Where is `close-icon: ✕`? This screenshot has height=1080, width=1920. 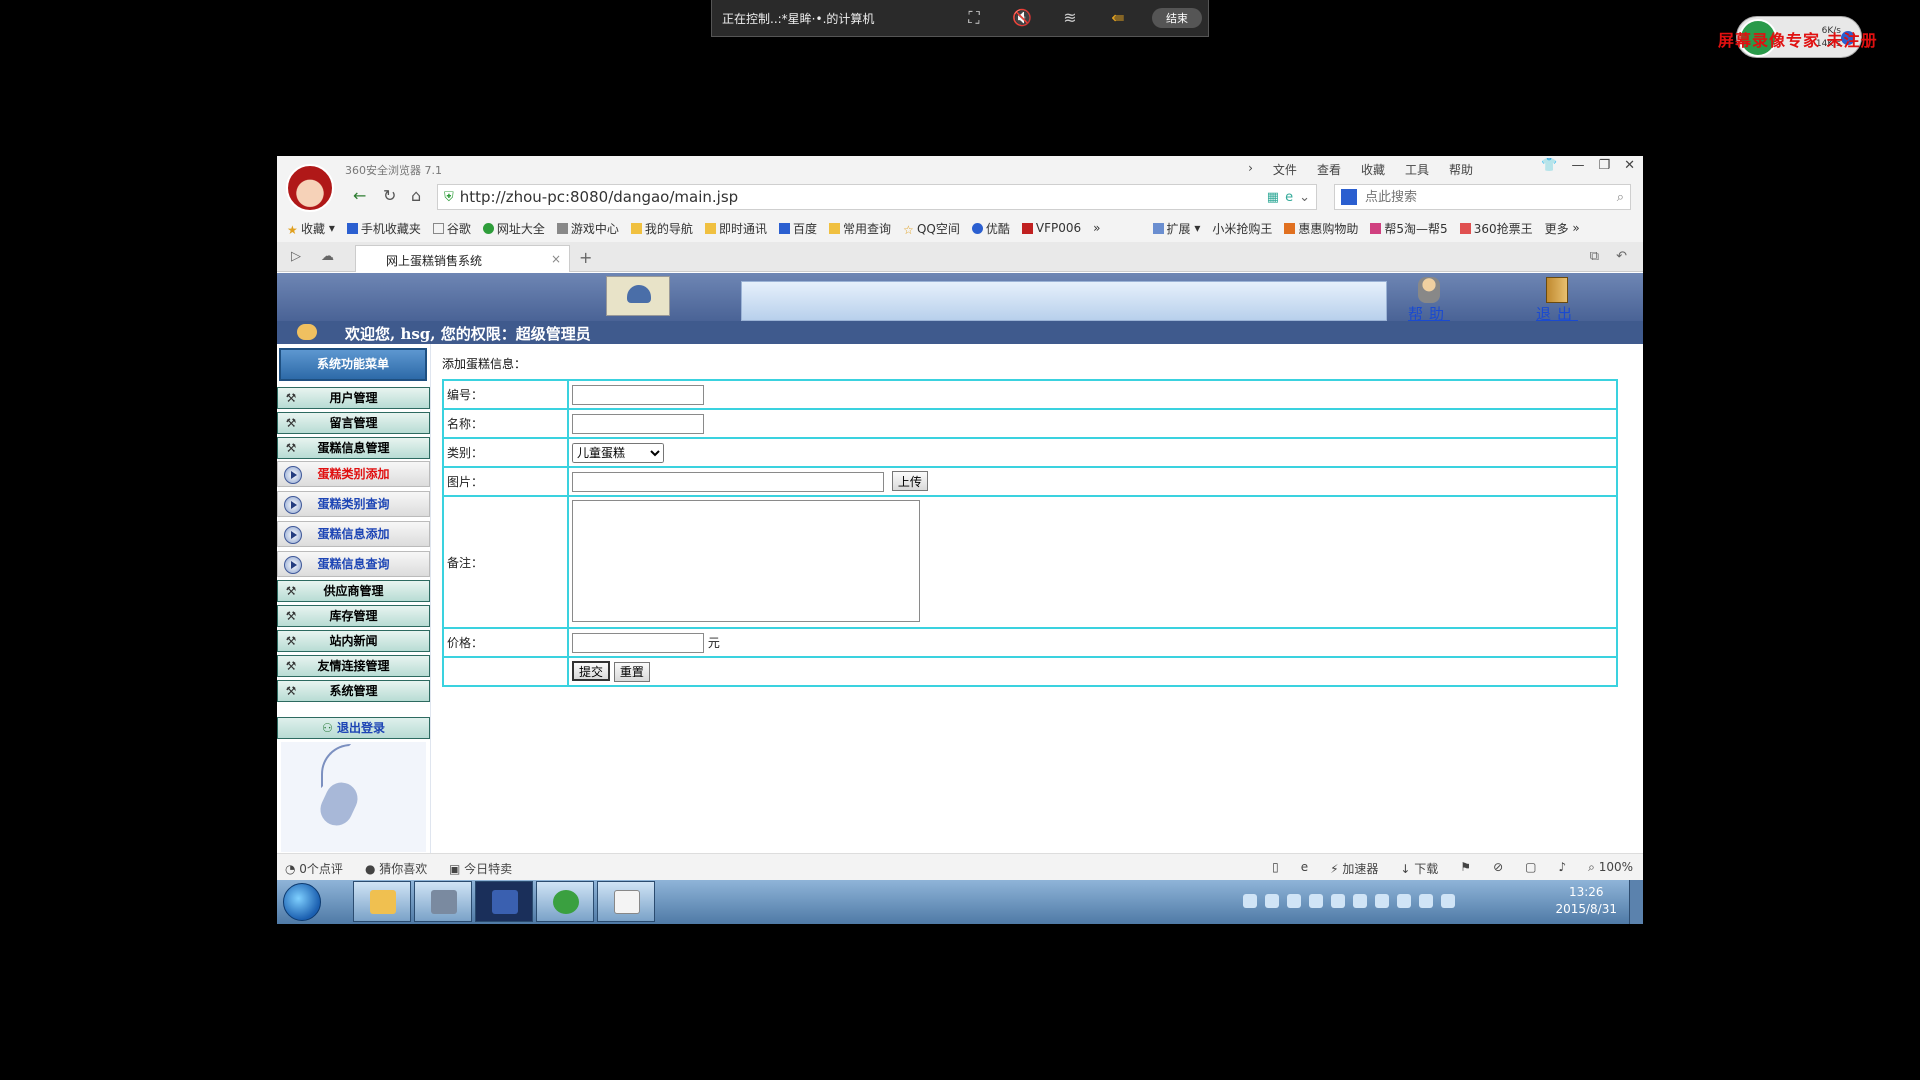
close-icon: ✕ is located at coordinates (1629, 165).